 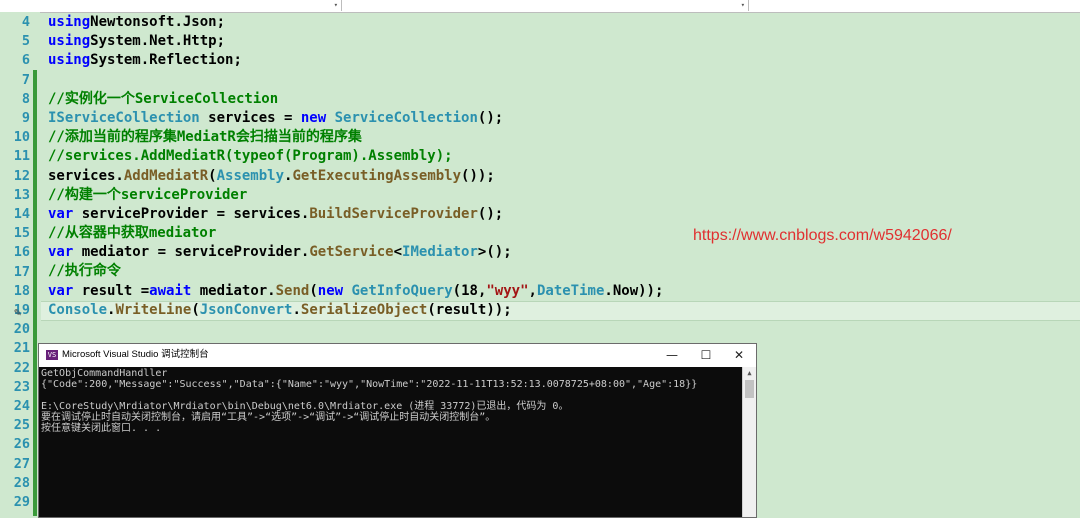 What do you see at coordinates (355, 233) in the screenshot?
I see `code-line: //从容器中获取mediator` at bounding box center [355, 233].